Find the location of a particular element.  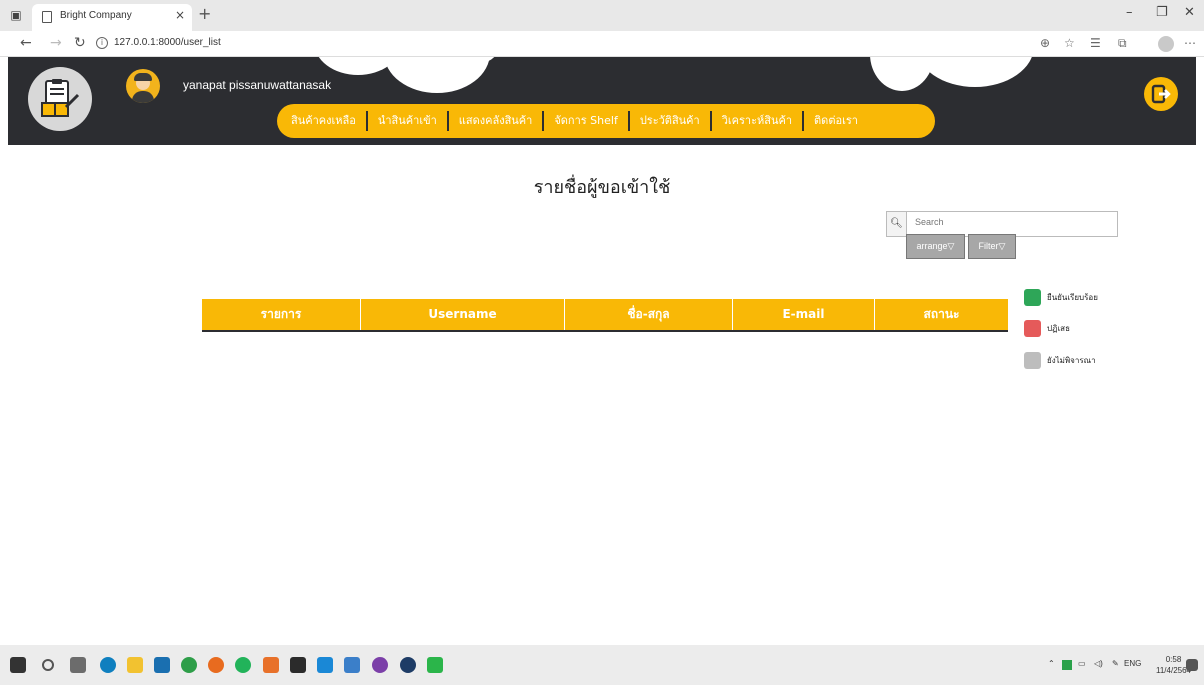

taskbar: ⌃ ▭ ◁) ✎ ENG 0:58 11/4/2564 is located at coordinates (602, 665).